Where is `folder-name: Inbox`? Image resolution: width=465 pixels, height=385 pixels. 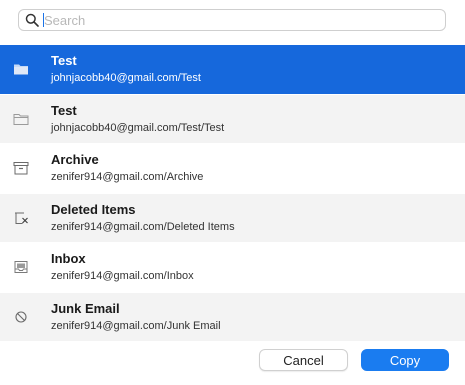 folder-name: Inbox is located at coordinates (68, 258).